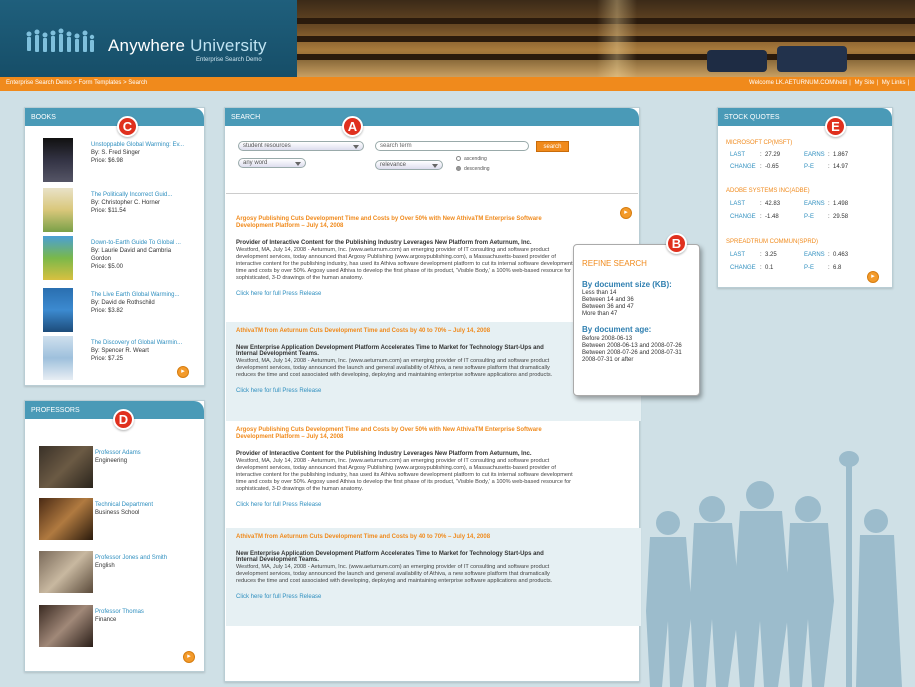 The height and width of the screenshot is (687, 915). I want to click on age-filter-heading: By document age:, so click(617, 329).